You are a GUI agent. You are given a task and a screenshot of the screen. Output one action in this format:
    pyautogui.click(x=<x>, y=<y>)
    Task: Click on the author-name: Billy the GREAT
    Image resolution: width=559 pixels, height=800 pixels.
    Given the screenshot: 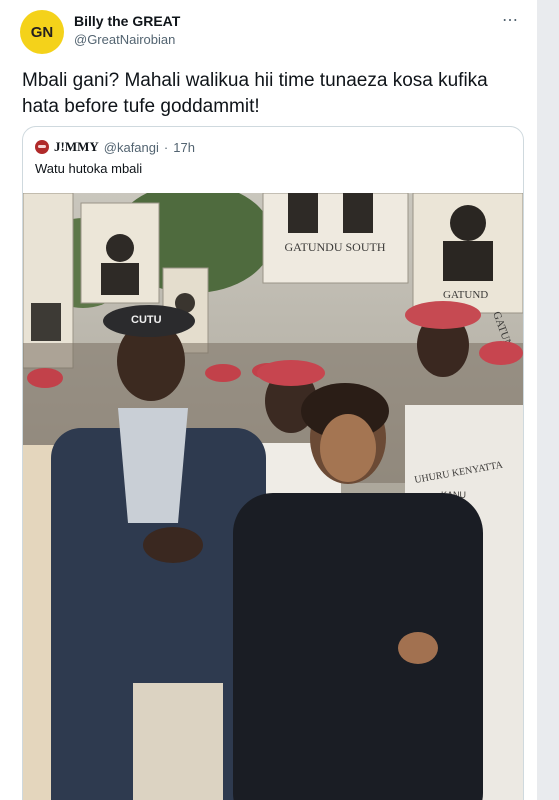 What is the action you would take?
    pyautogui.click(x=127, y=21)
    